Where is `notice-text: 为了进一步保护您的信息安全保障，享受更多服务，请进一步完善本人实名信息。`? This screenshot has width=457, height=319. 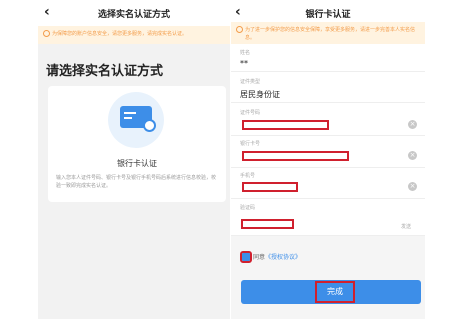 notice-text: 为了进一步保护您的信息安全保障，享受更多服务，请进一步完善本人实名信息。 is located at coordinates (330, 34).